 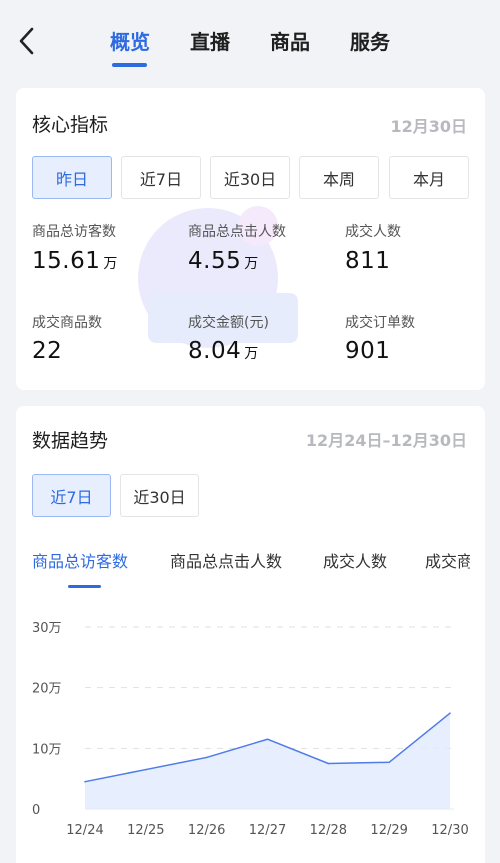 What do you see at coordinates (223, 351) in the screenshot?
I see `metric-value: 8.04 万` at bounding box center [223, 351].